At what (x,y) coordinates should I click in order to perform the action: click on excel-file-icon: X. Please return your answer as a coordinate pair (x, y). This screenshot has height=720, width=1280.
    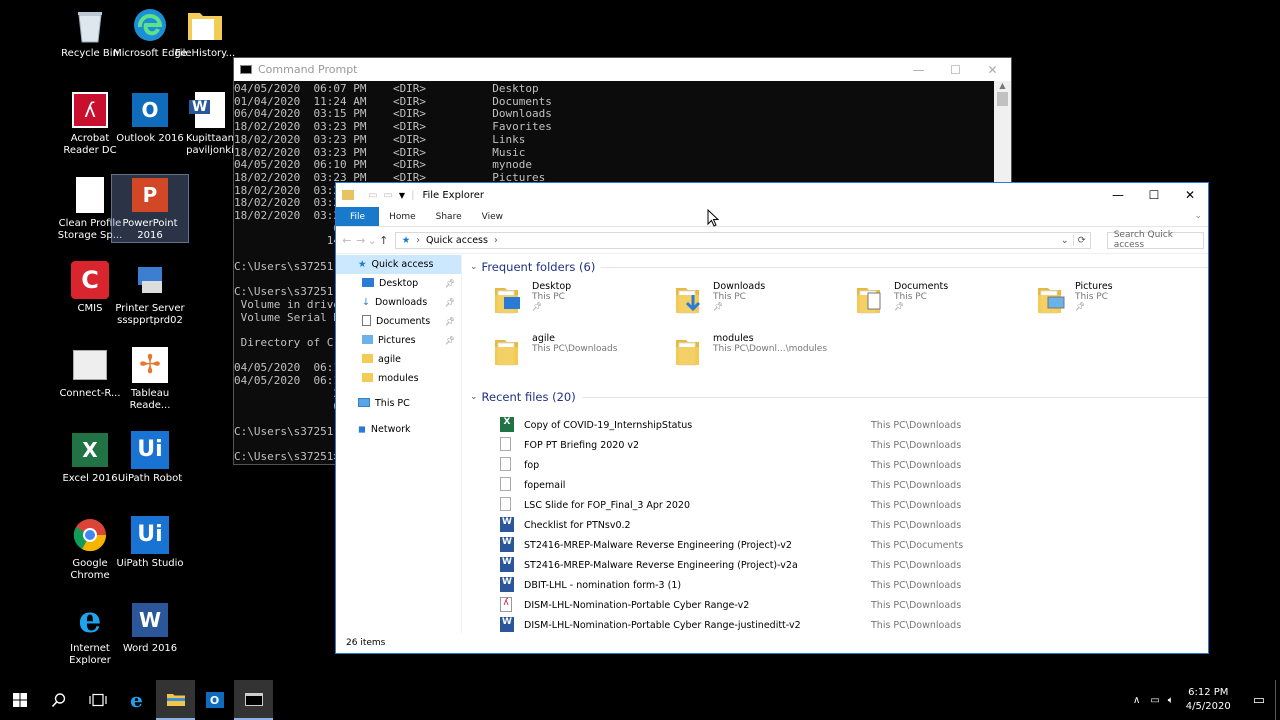
    Looking at the image, I should click on (508, 425).